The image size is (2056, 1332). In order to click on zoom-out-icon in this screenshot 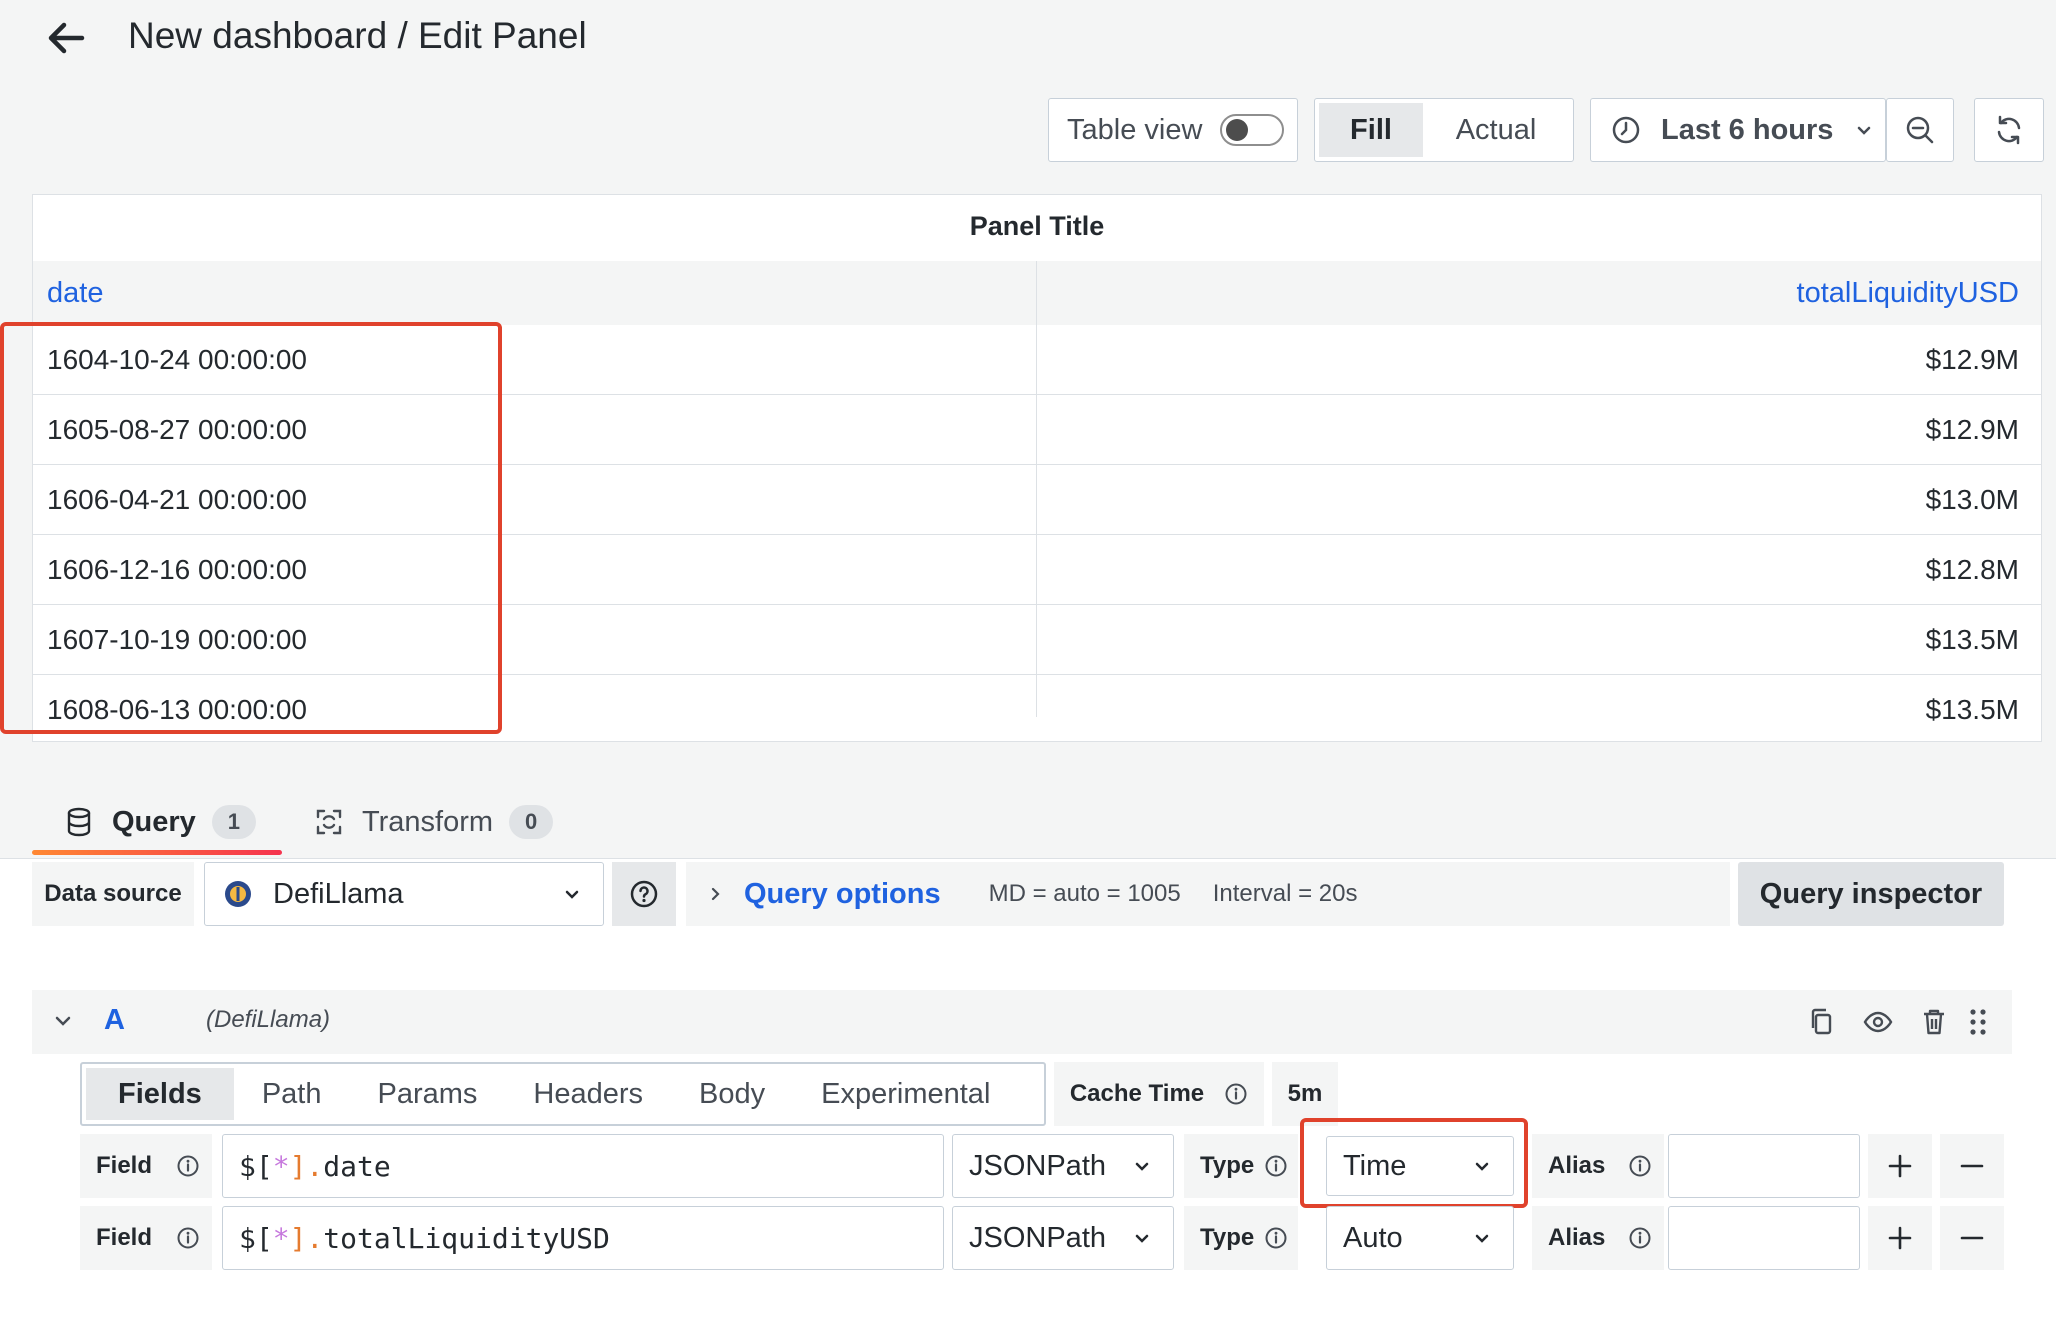, I will do `click(1920, 130)`.